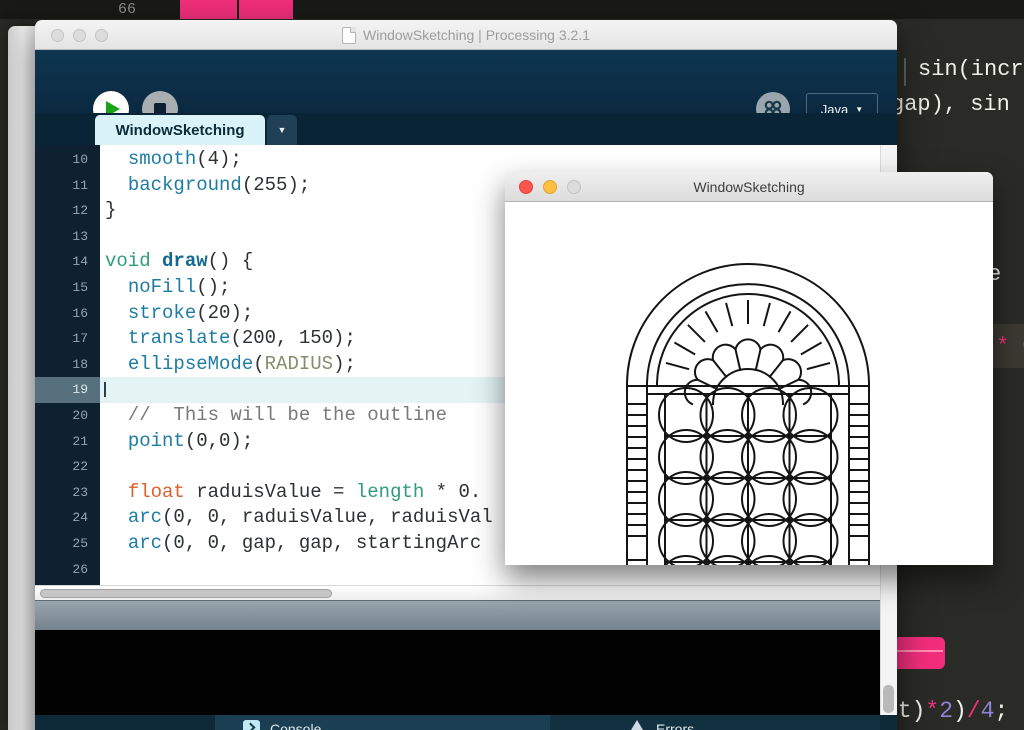  What do you see at coordinates (466, 129) in the screenshot?
I see `sketch-tab-bar: WindowSketching ▼` at bounding box center [466, 129].